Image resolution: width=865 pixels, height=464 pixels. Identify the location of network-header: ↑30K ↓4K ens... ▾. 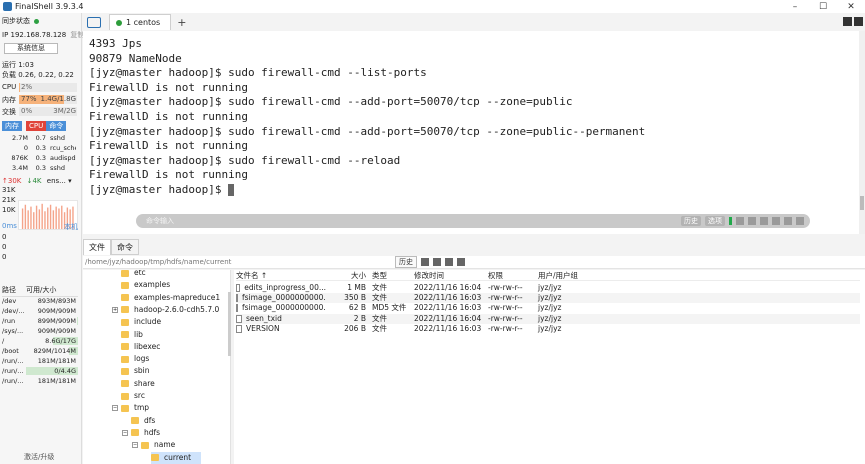
(37, 181).